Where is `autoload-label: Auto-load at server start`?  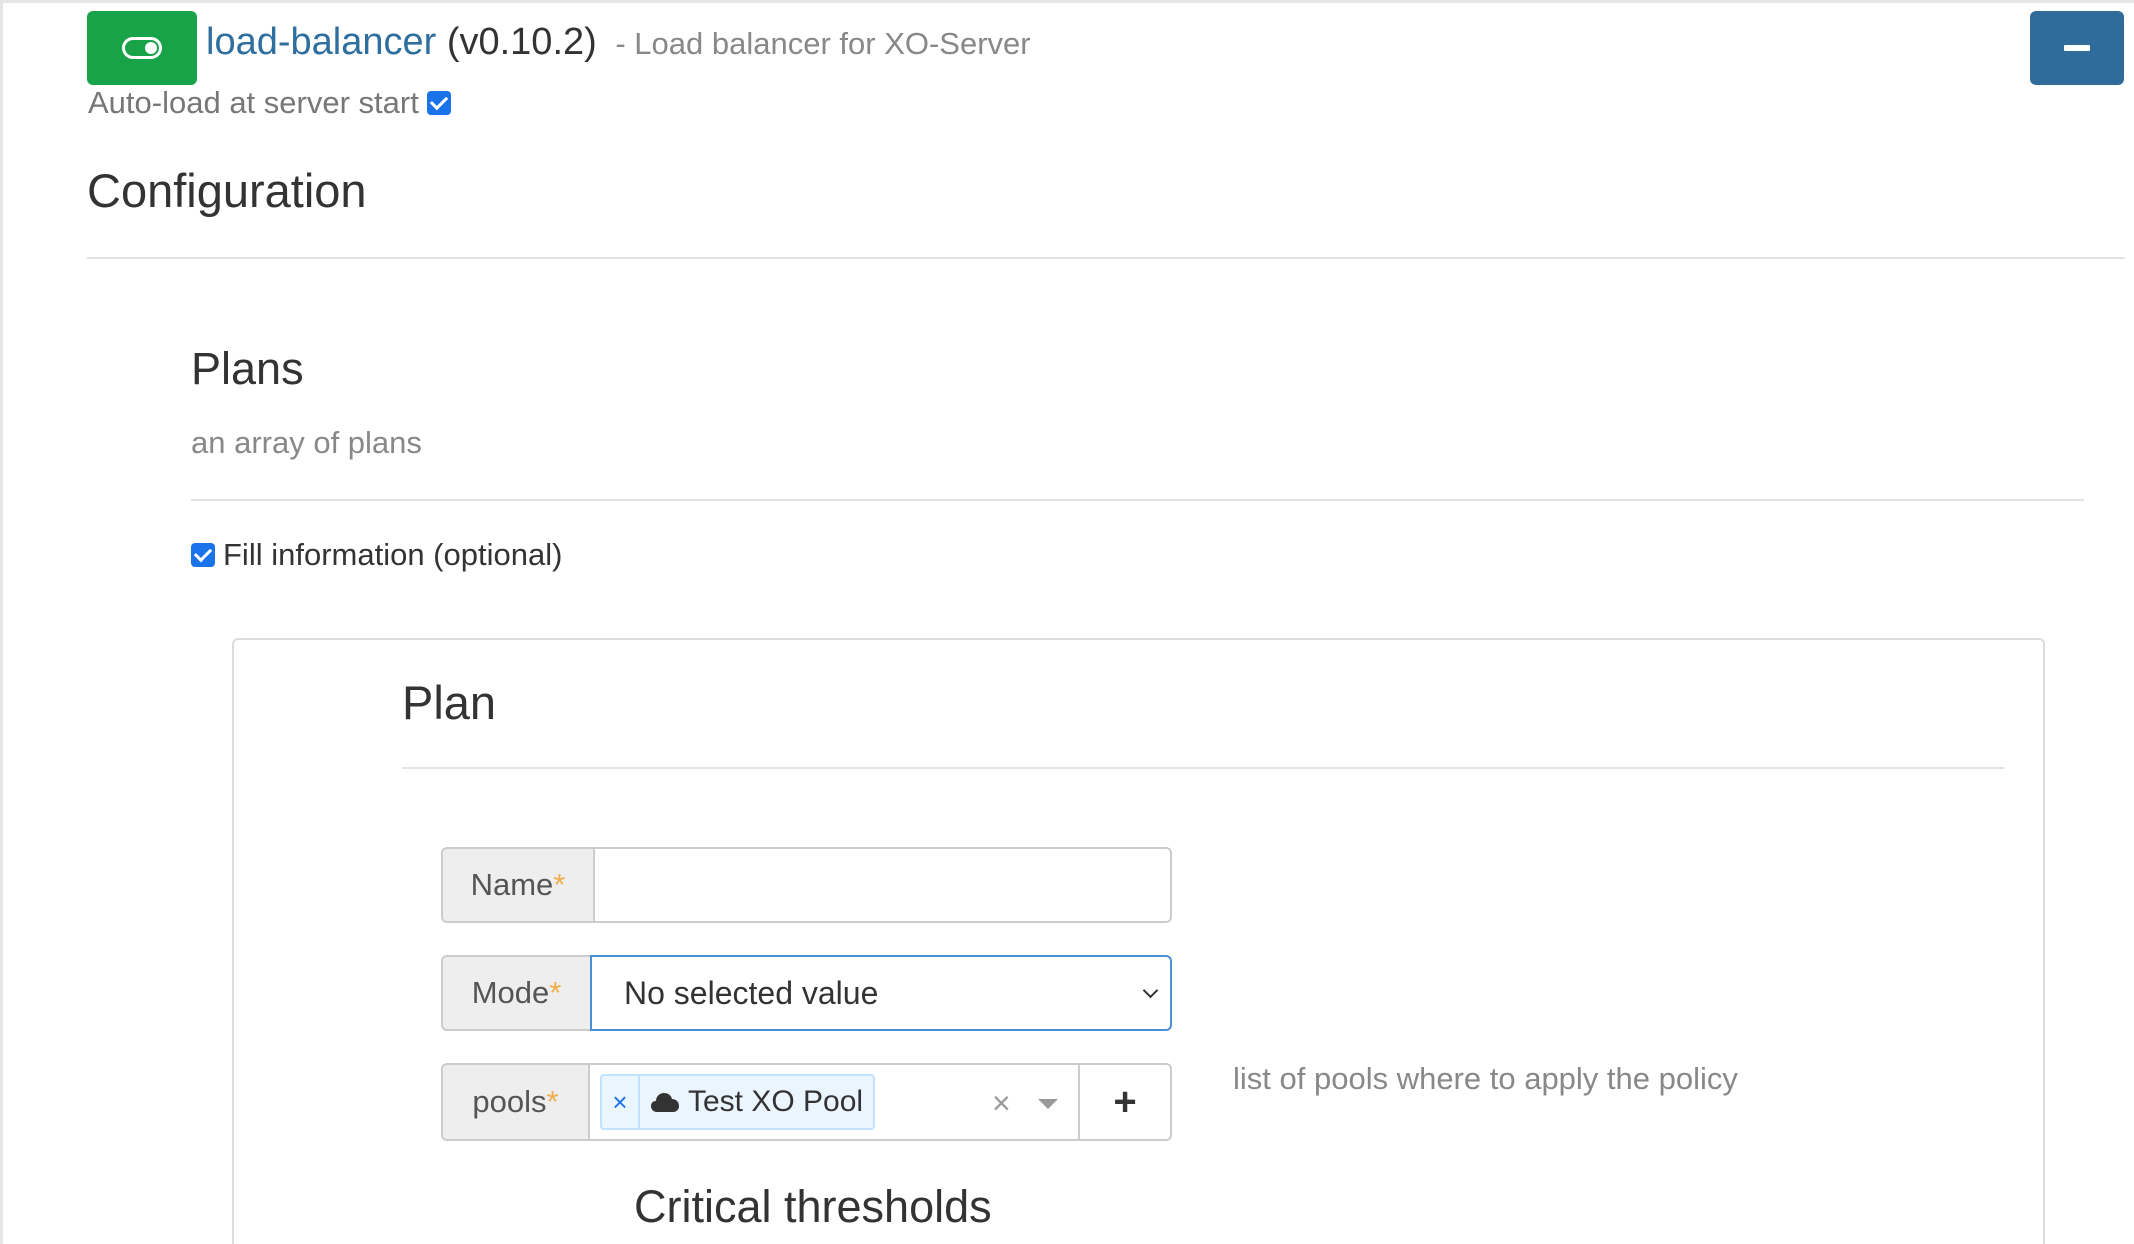
autoload-label: Auto-load at server start is located at coordinates (253, 102).